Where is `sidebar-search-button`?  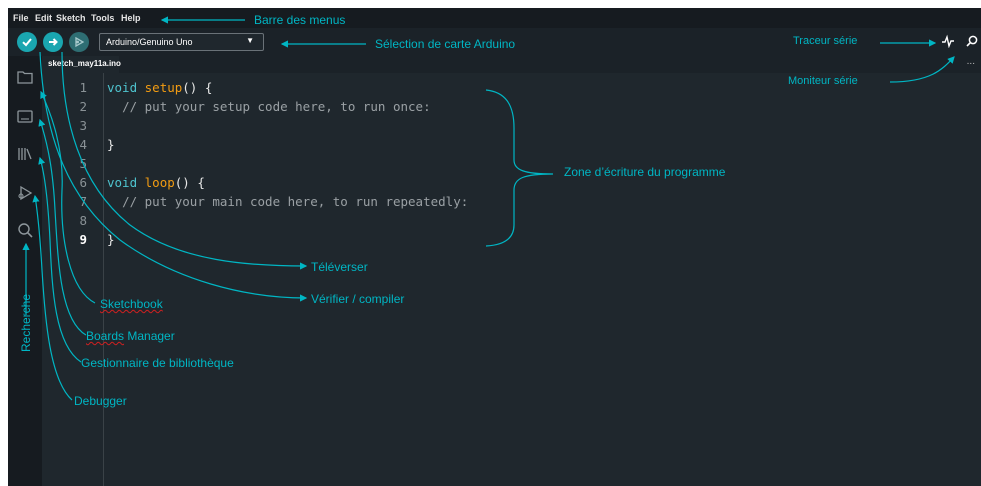
sidebar-search-button is located at coordinates (25, 230).